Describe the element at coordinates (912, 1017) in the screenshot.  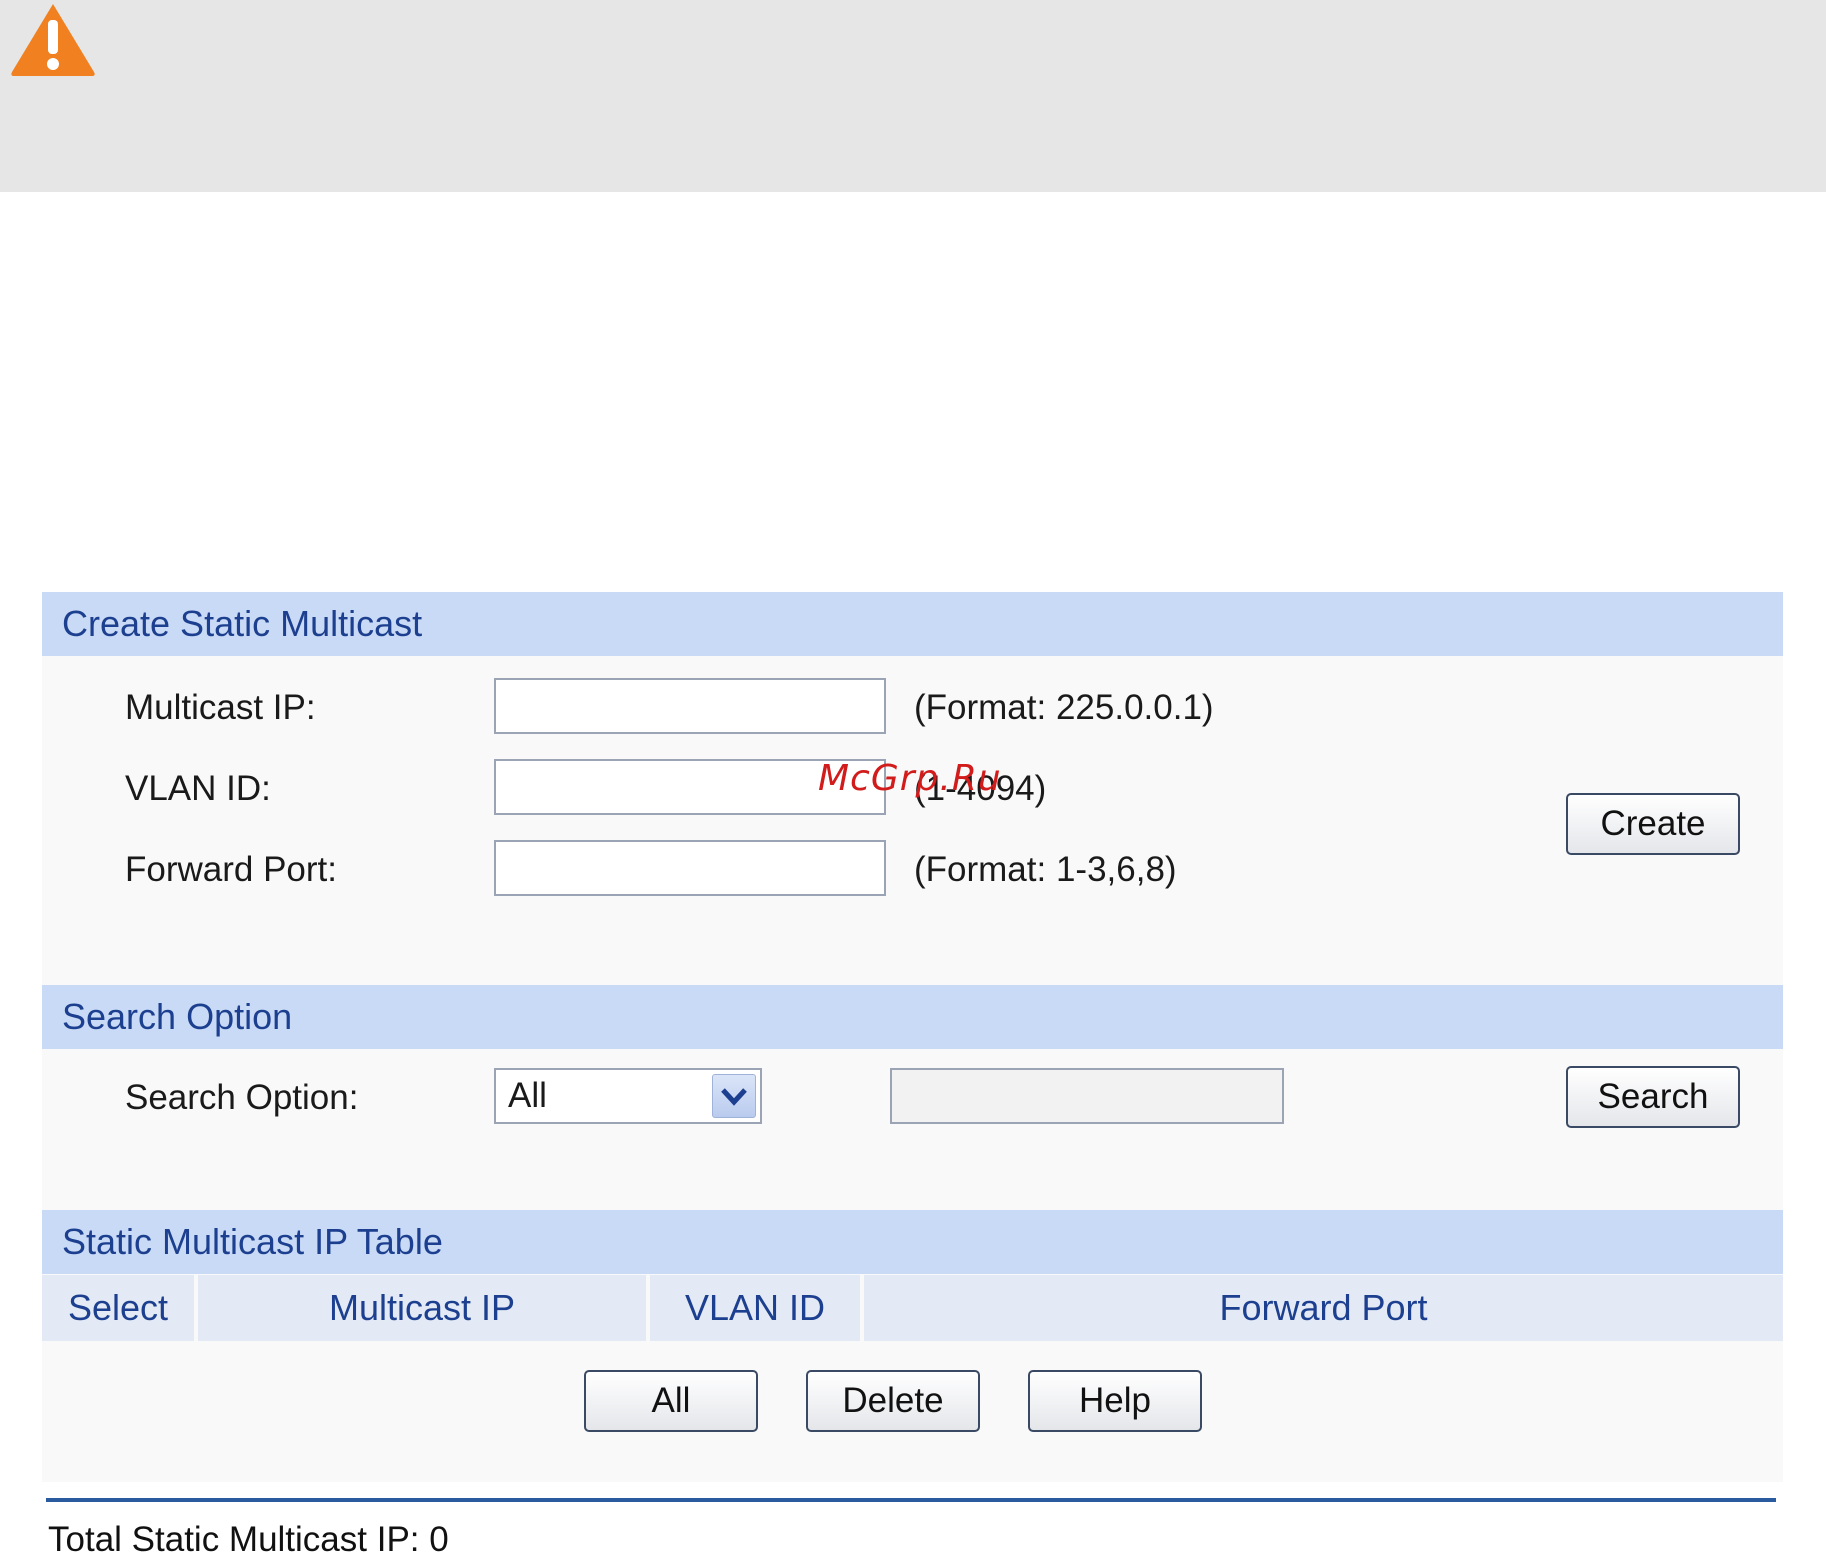
I see `search-section-title: Search Option` at that location.